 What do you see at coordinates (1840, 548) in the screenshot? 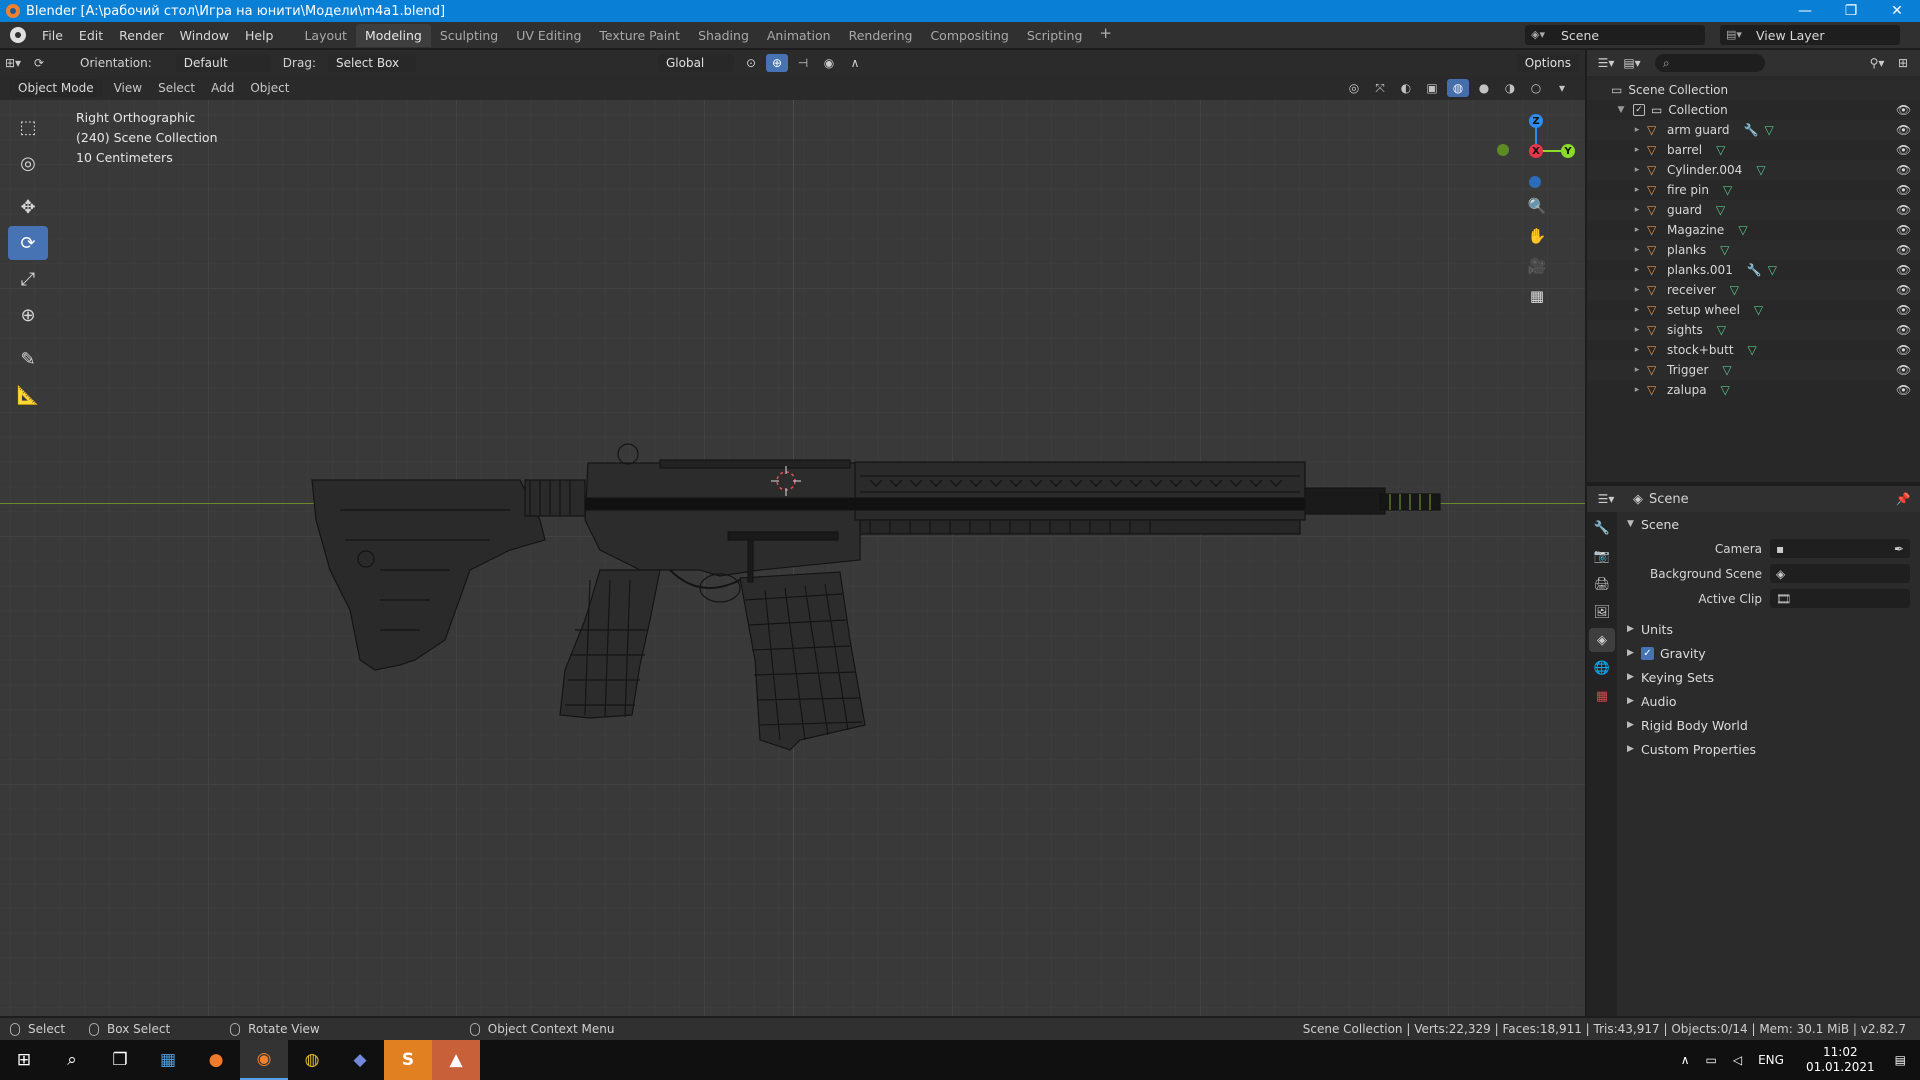
I see `camera-field: ▪ ✒` at bounding box center [1840, 548].